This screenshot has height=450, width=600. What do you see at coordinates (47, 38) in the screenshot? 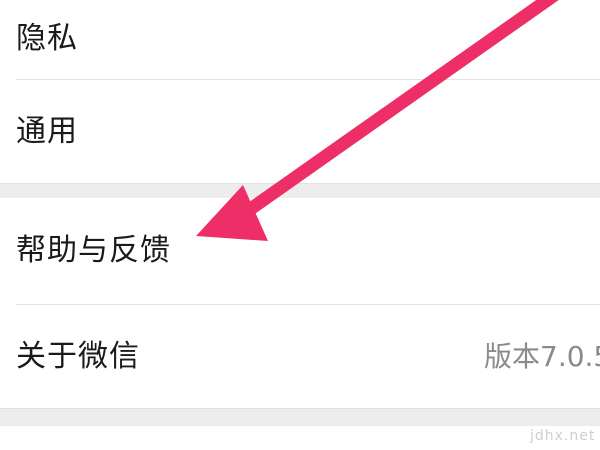
I see `settings-item-label: 隐私` at bounding box center [47, 38].